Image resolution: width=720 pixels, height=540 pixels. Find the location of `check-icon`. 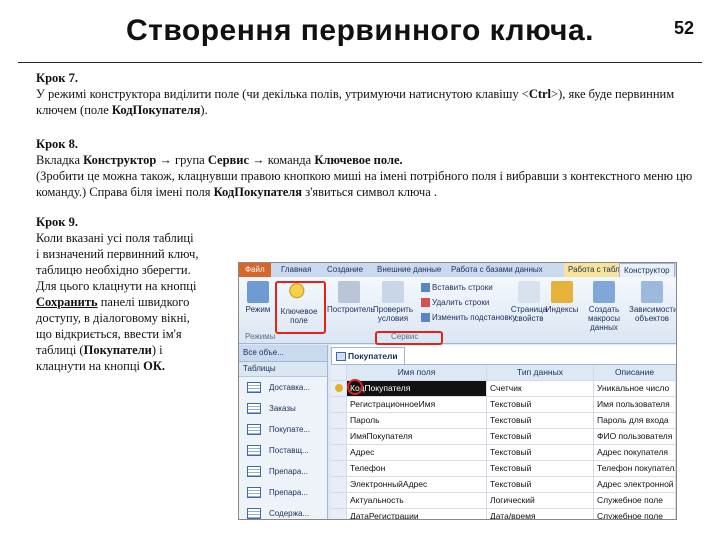

check-icon is located at coordinates (393, 292).